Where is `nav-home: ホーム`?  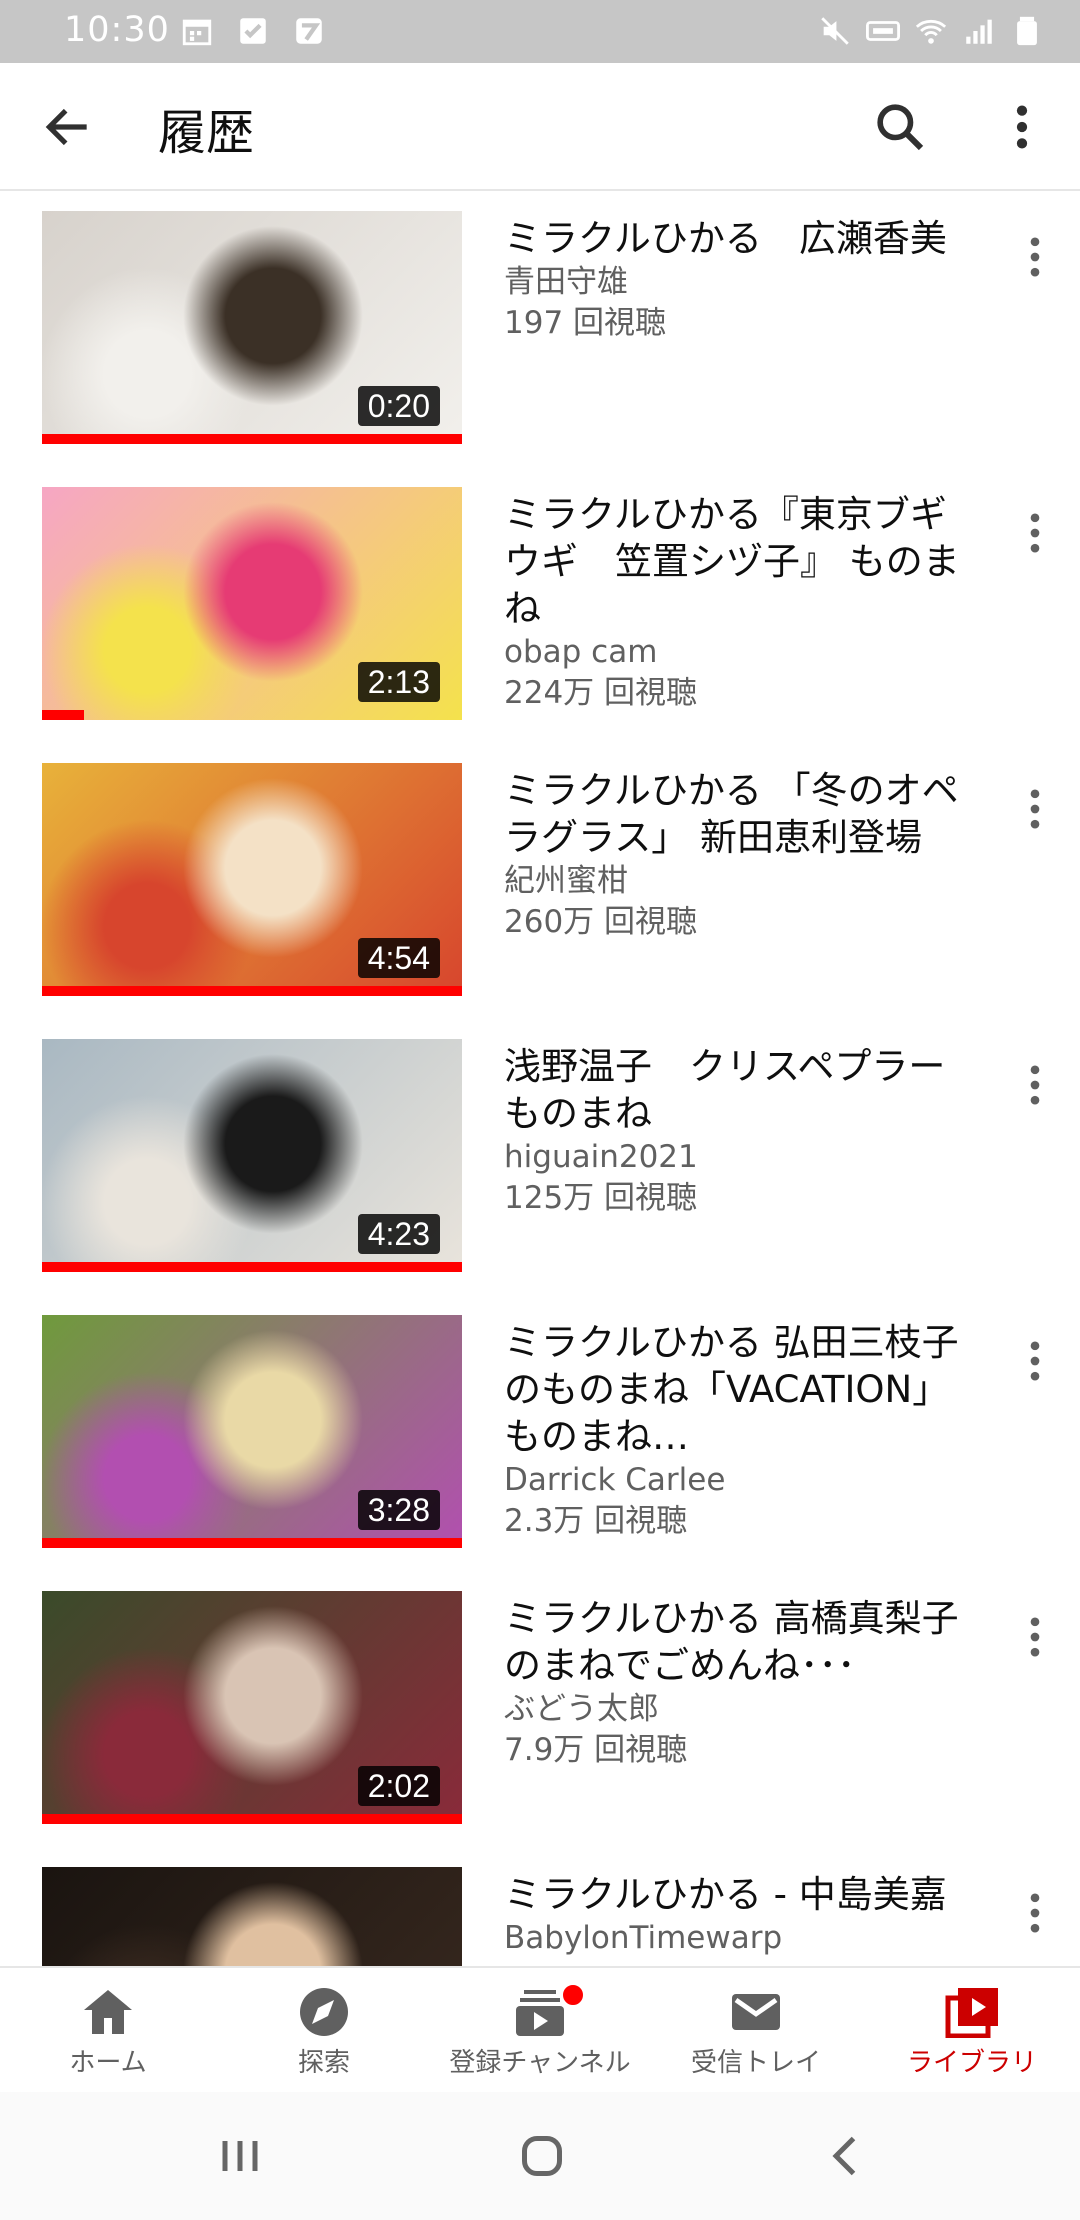 nav-home: ホーム is located at coordinates (108, 2030).